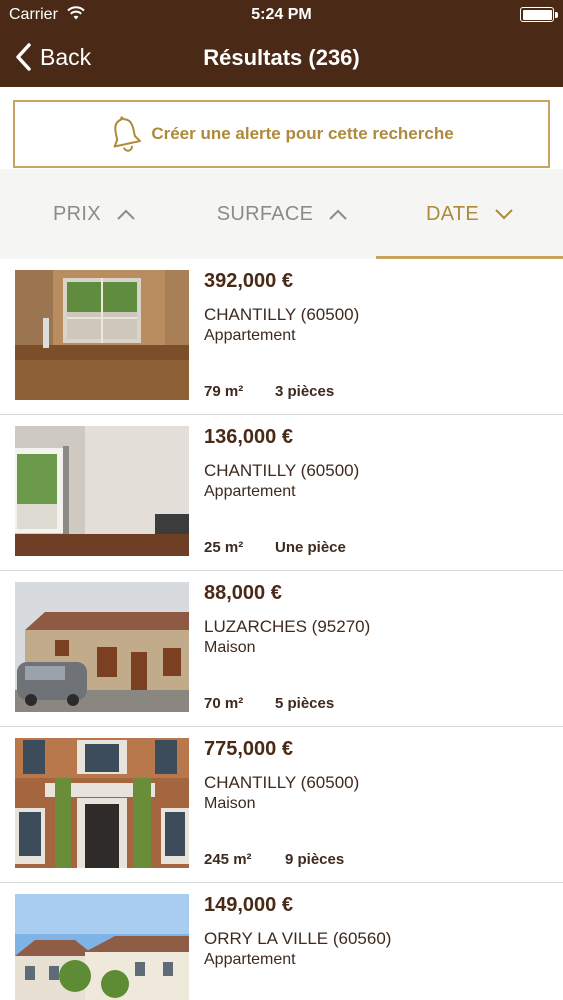  Describe the element at coordinates (452, 213) in the screenshot. I see `sort-tab-label: DATE` at that location.